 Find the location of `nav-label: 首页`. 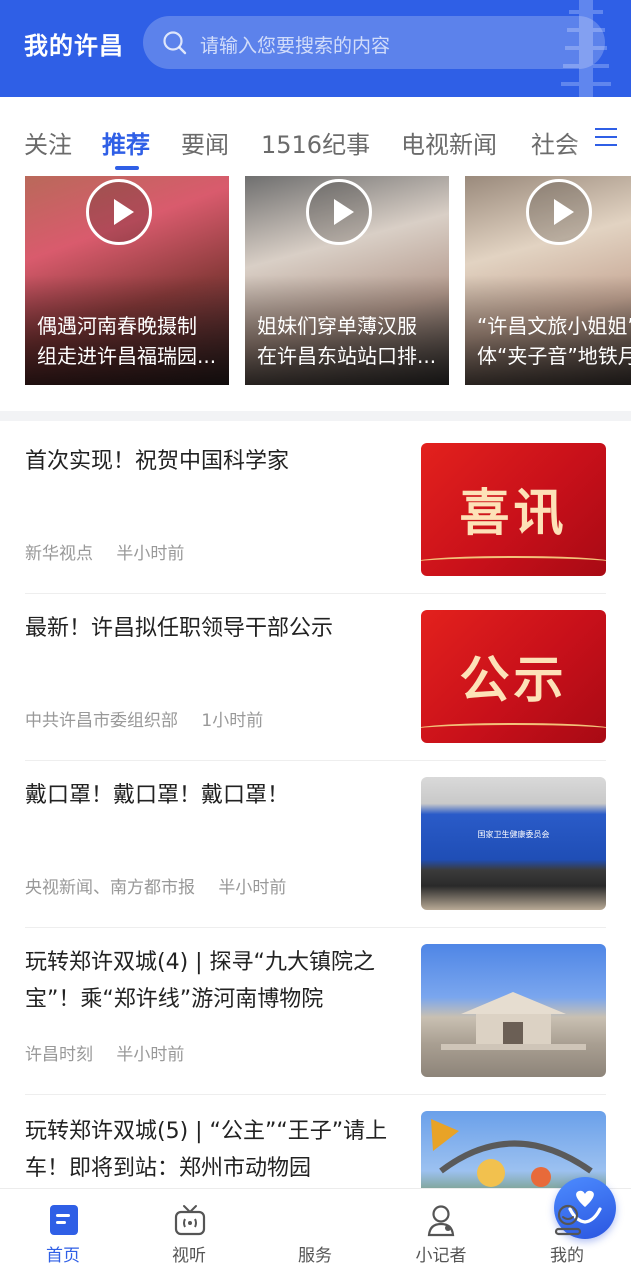

nav-label: 首页 is located at coordinates (63, 1256).